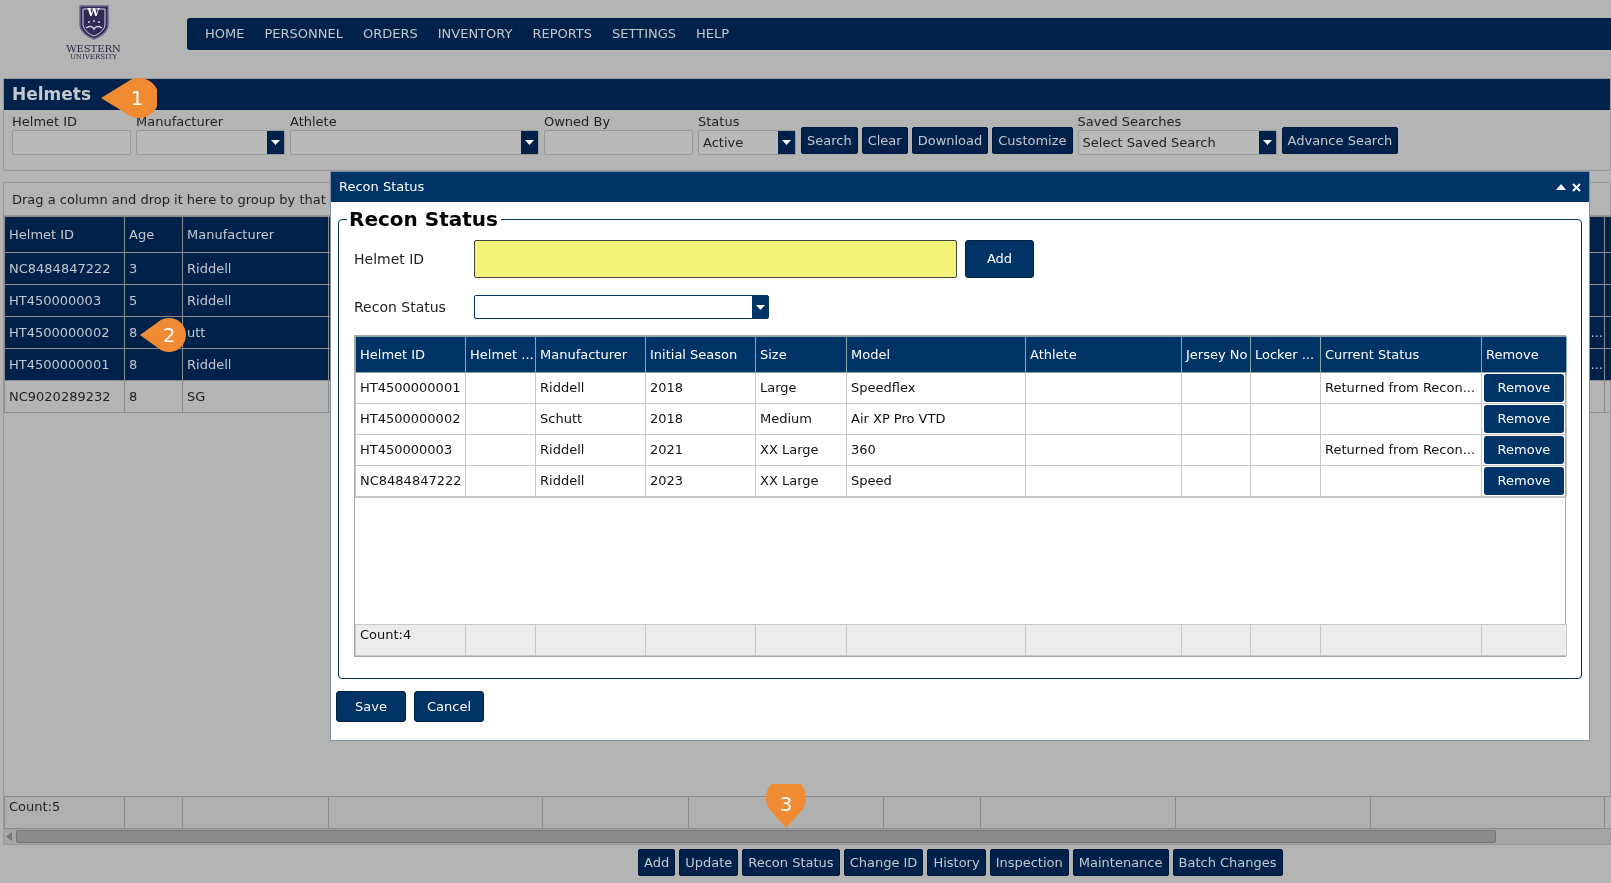 This screenshot has width=1611, height=883. What do you see at coordinates (936, 419) in the screenshot?
I see `table-cell: Air XP Pro VTD` at bounding box center [936, 419].